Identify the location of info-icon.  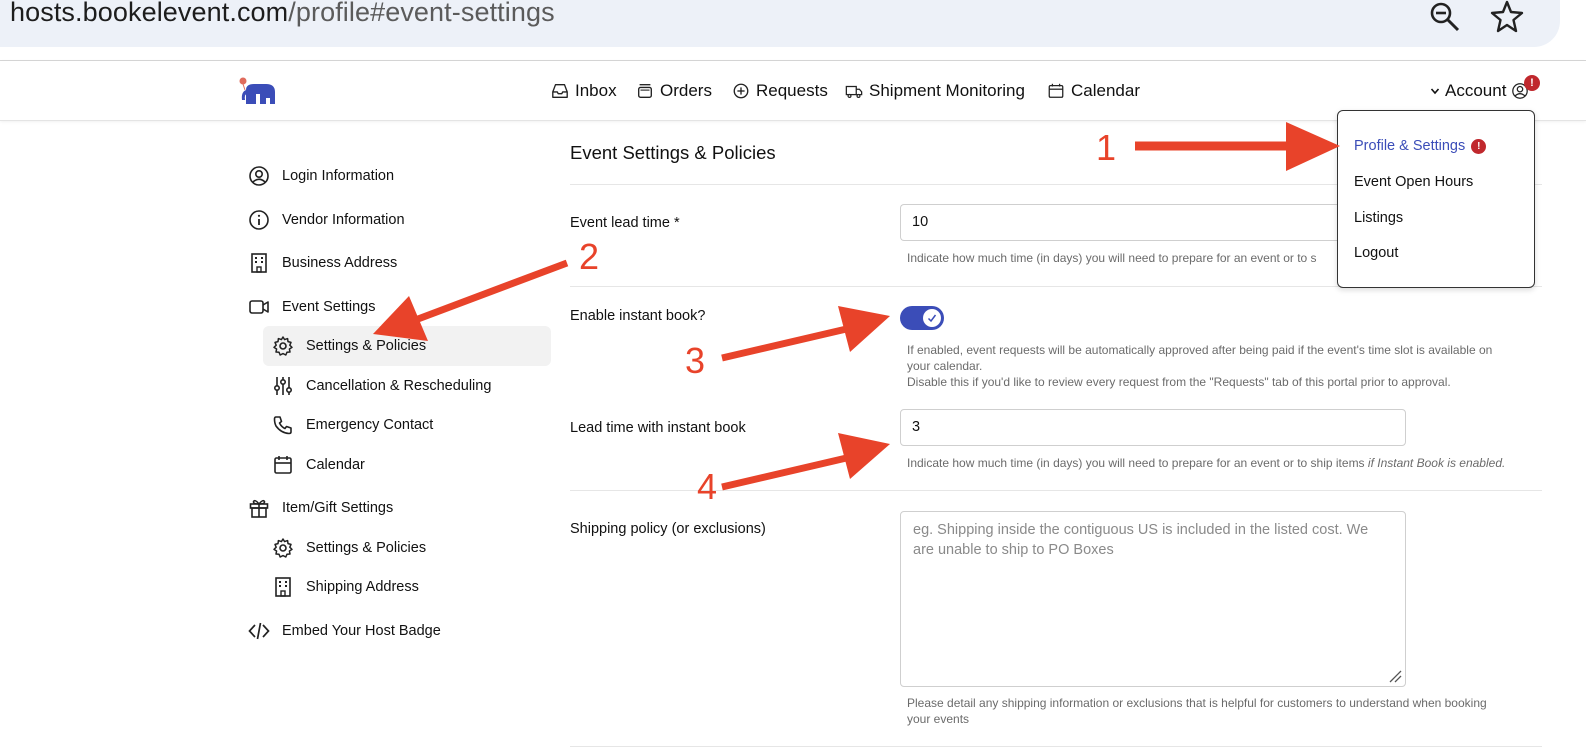
(259, 220).